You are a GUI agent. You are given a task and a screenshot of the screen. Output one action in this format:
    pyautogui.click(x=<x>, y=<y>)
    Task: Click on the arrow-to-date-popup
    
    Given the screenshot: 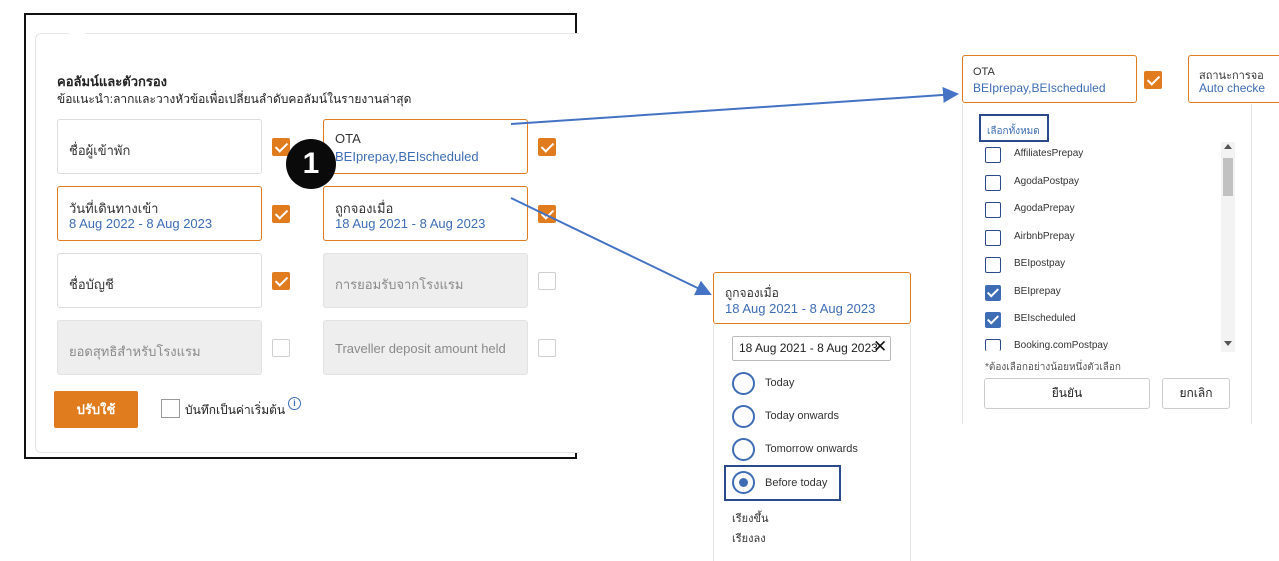 What is the action you would take?
    pyautogui.click(x=611, y=246)
    